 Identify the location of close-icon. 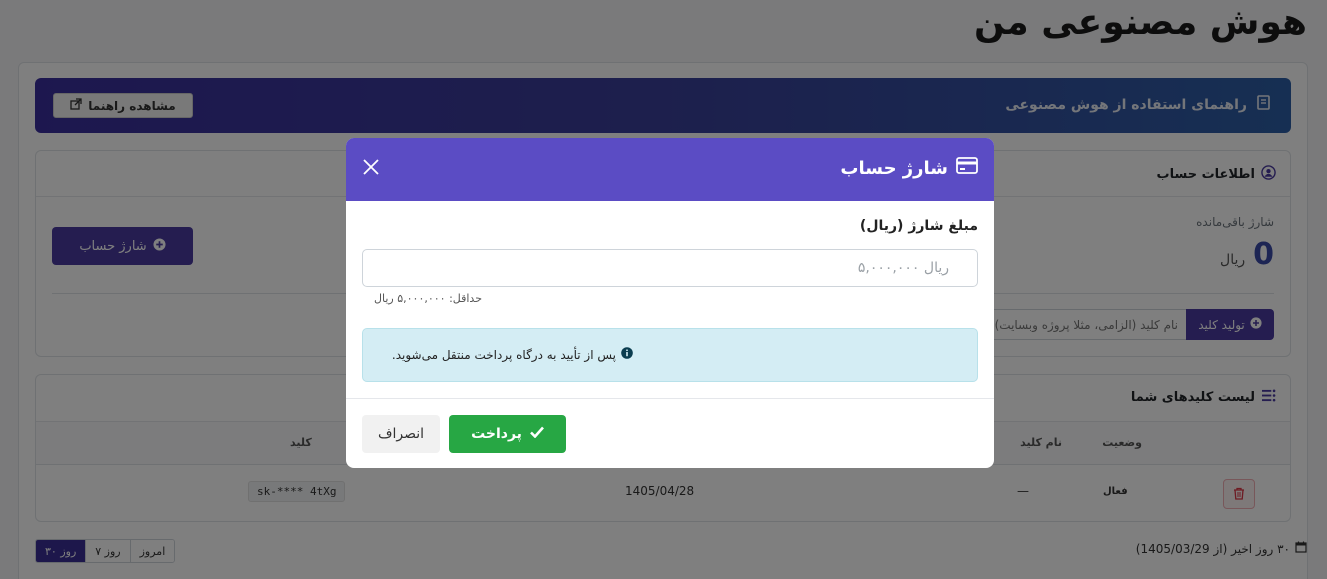
(371, 169).